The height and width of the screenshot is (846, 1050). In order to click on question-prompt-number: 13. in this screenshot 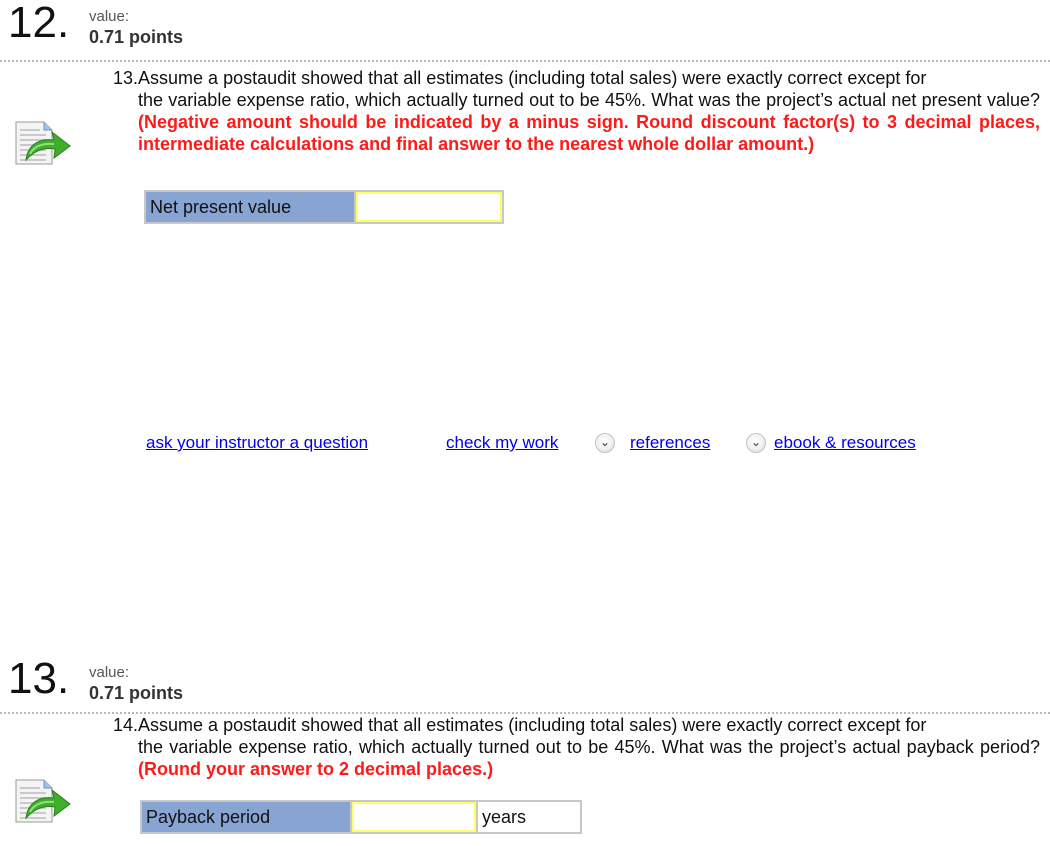, I will do `click(126, 78)`.